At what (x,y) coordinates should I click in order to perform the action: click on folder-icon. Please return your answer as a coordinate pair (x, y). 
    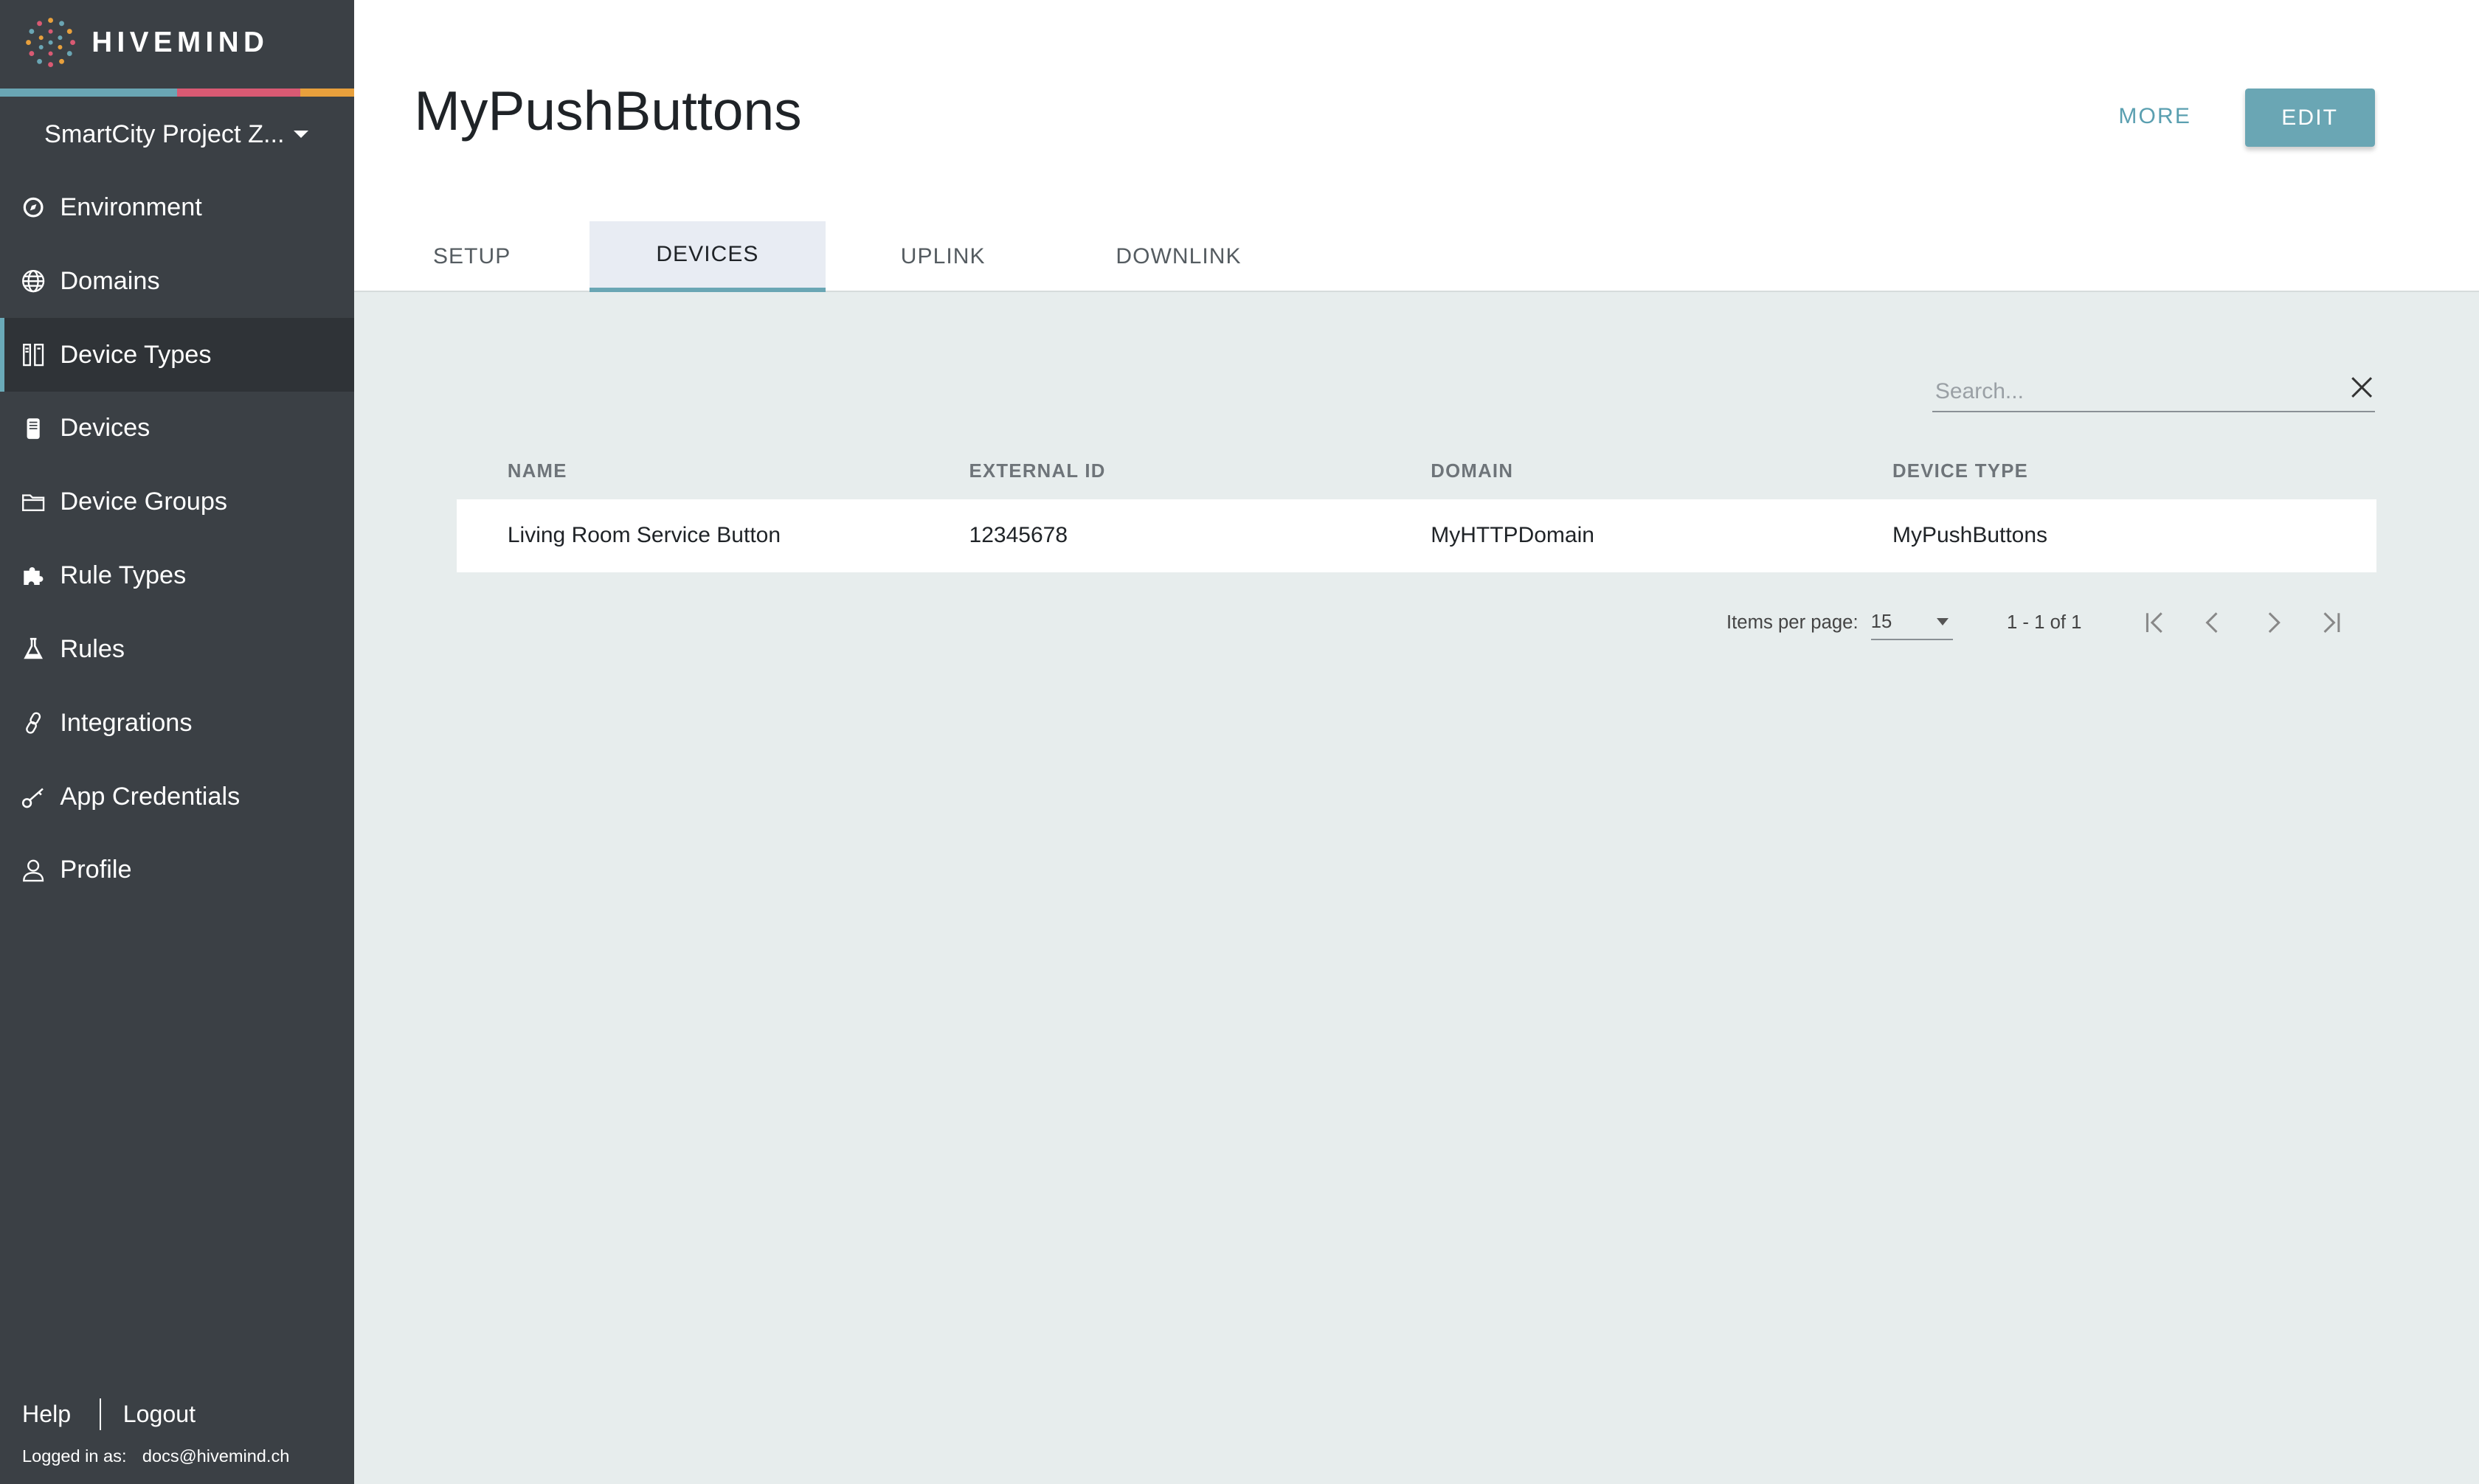
    Looking at the image, I should click on (33, 502).